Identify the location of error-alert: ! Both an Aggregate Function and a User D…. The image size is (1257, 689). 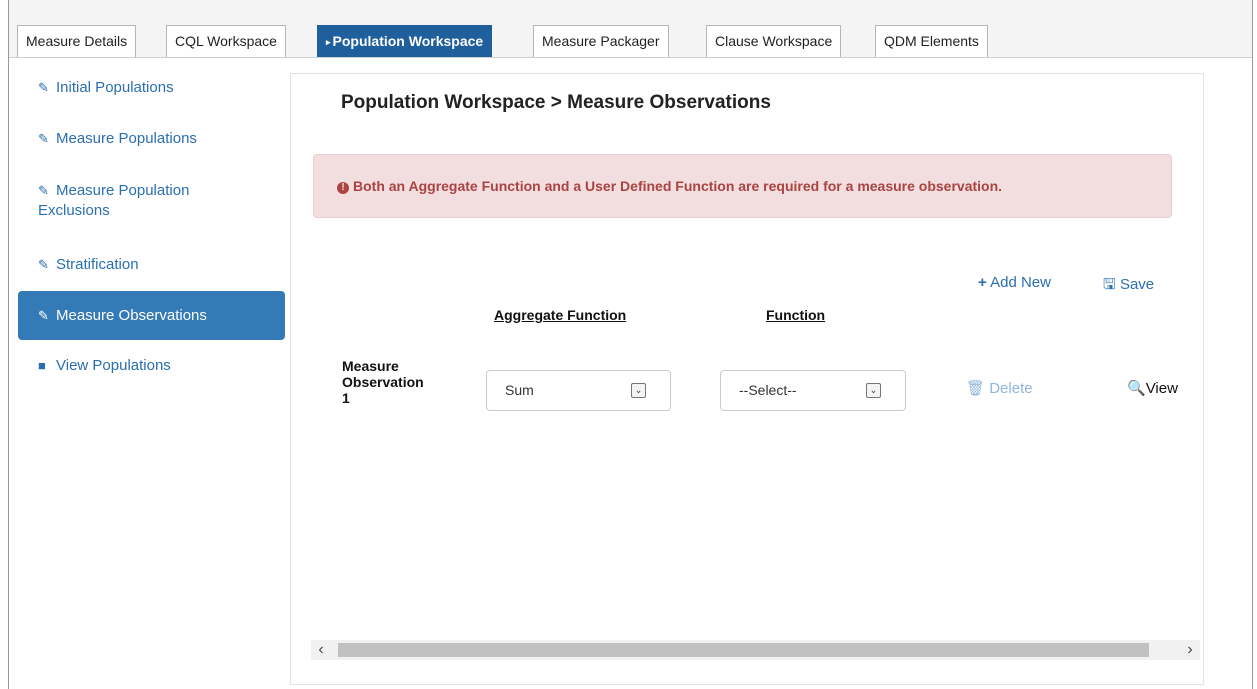
(742, 186).